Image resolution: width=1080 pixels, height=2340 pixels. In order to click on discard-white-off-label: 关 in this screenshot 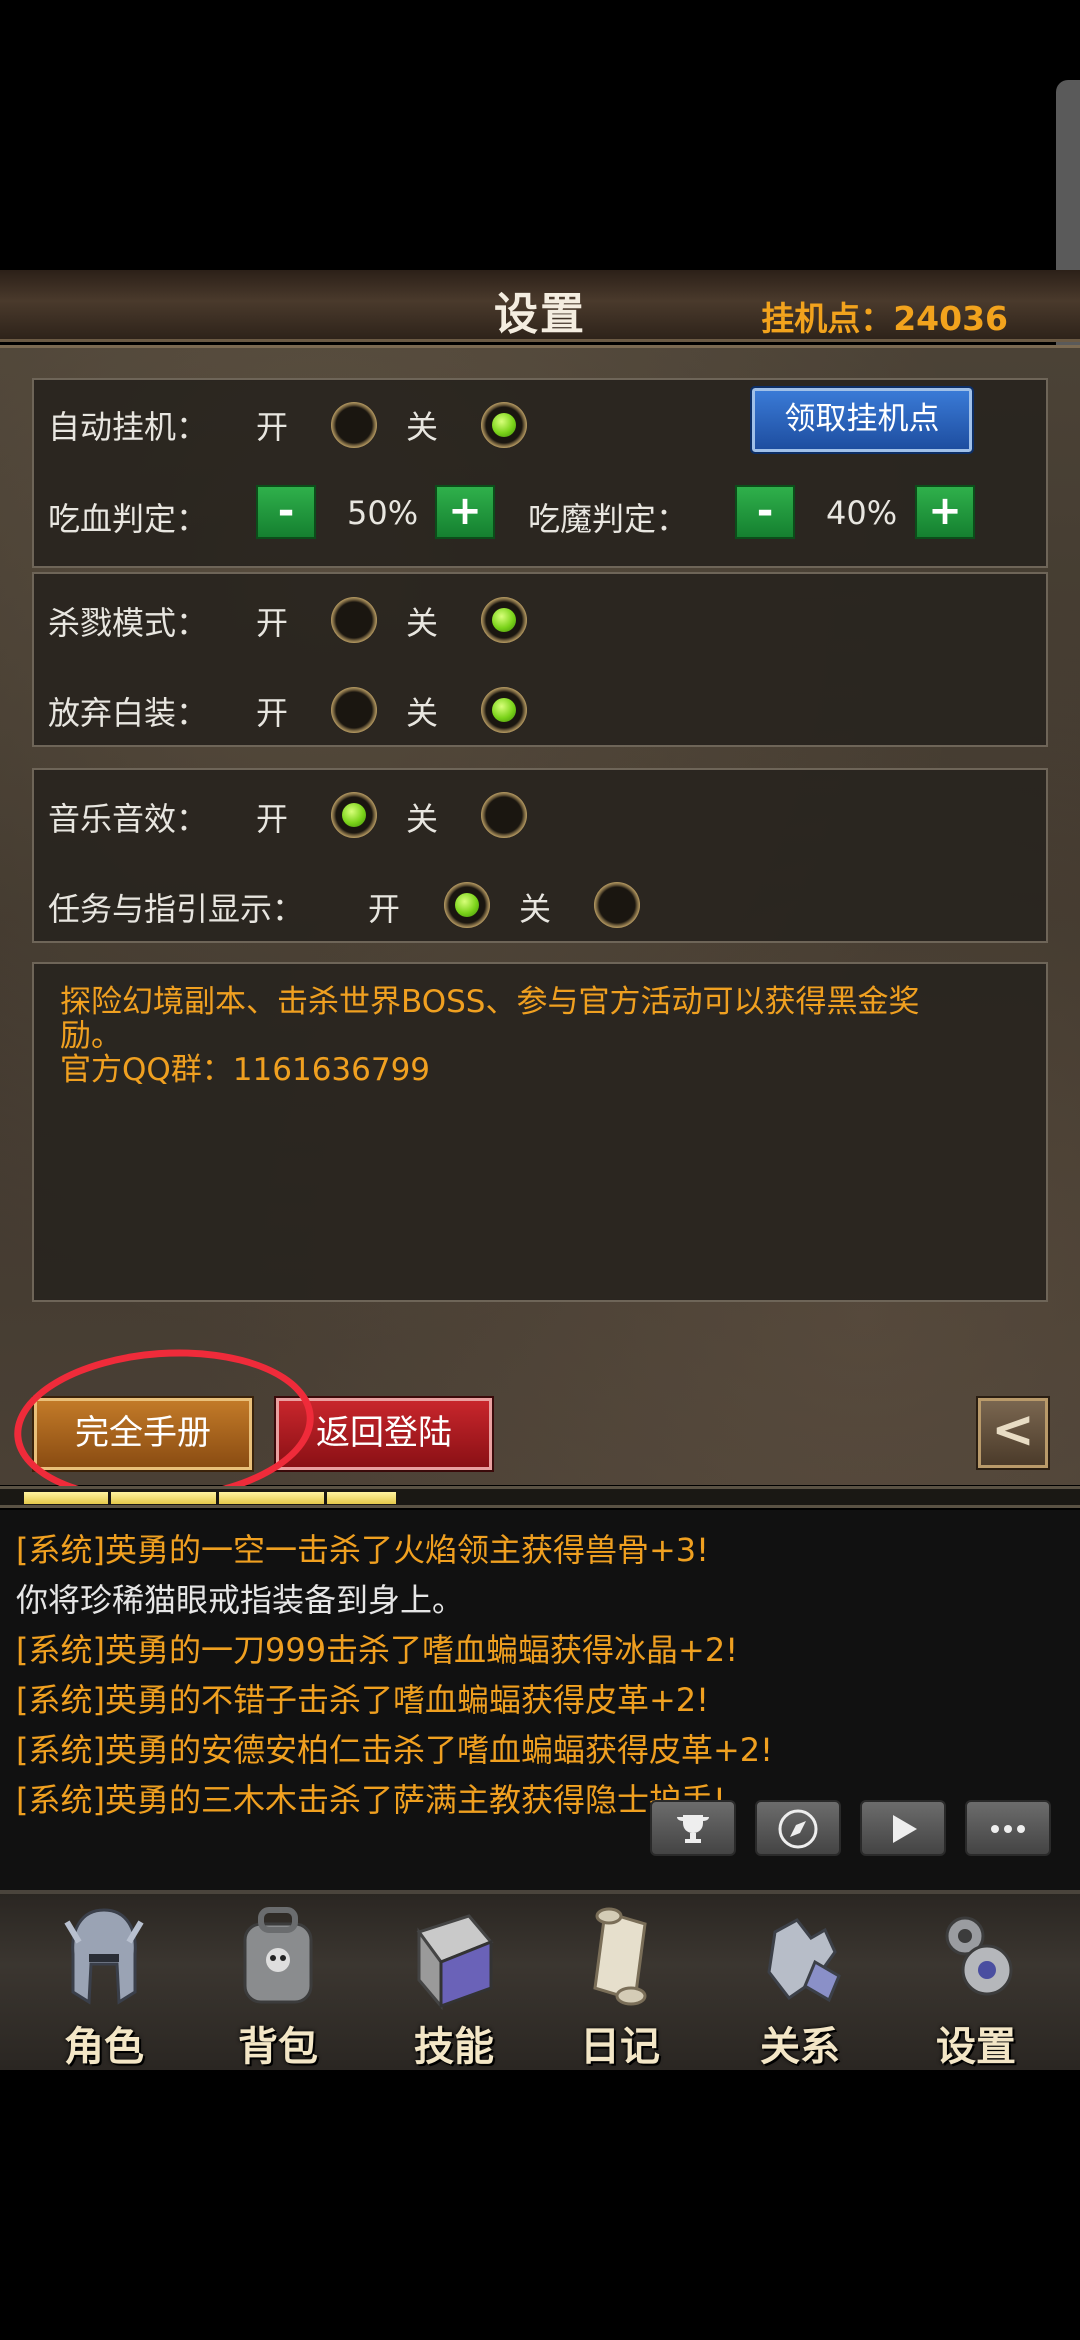, I will do `click(422, 713)`.